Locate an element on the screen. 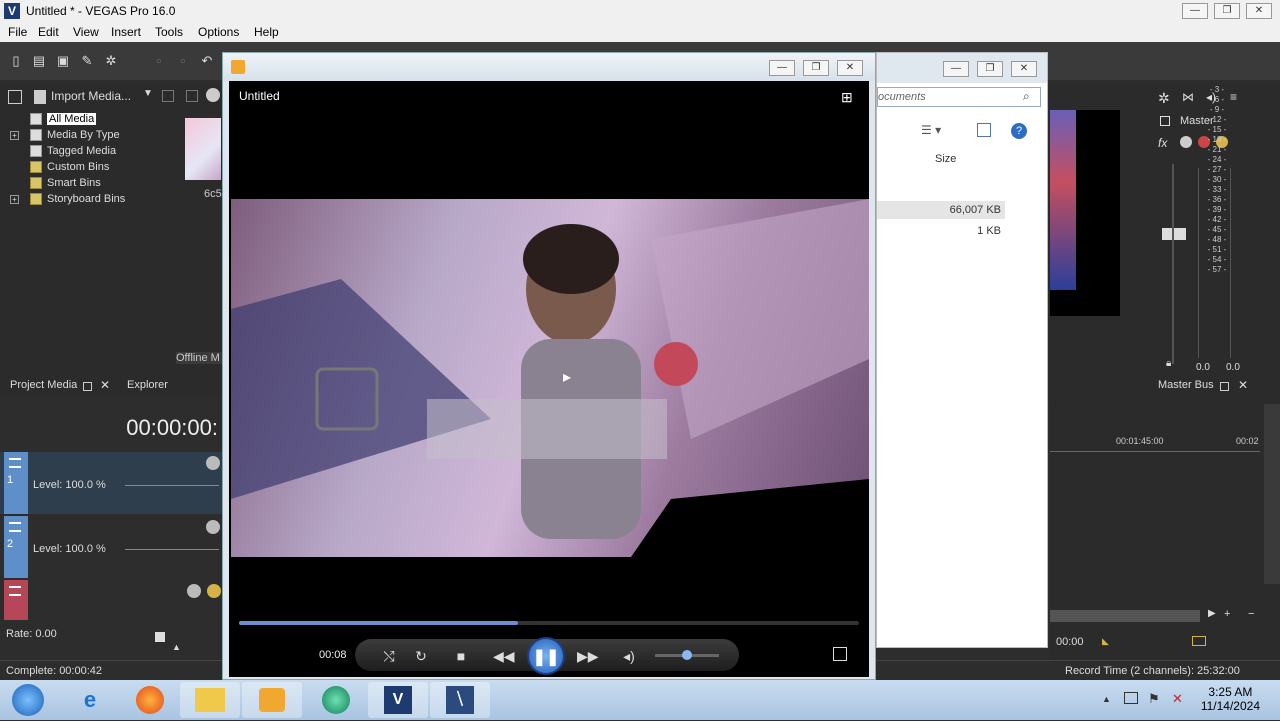 This screenshot has height=721, width=1280. menu-edit: Edit is located at coordinates (48, 32).